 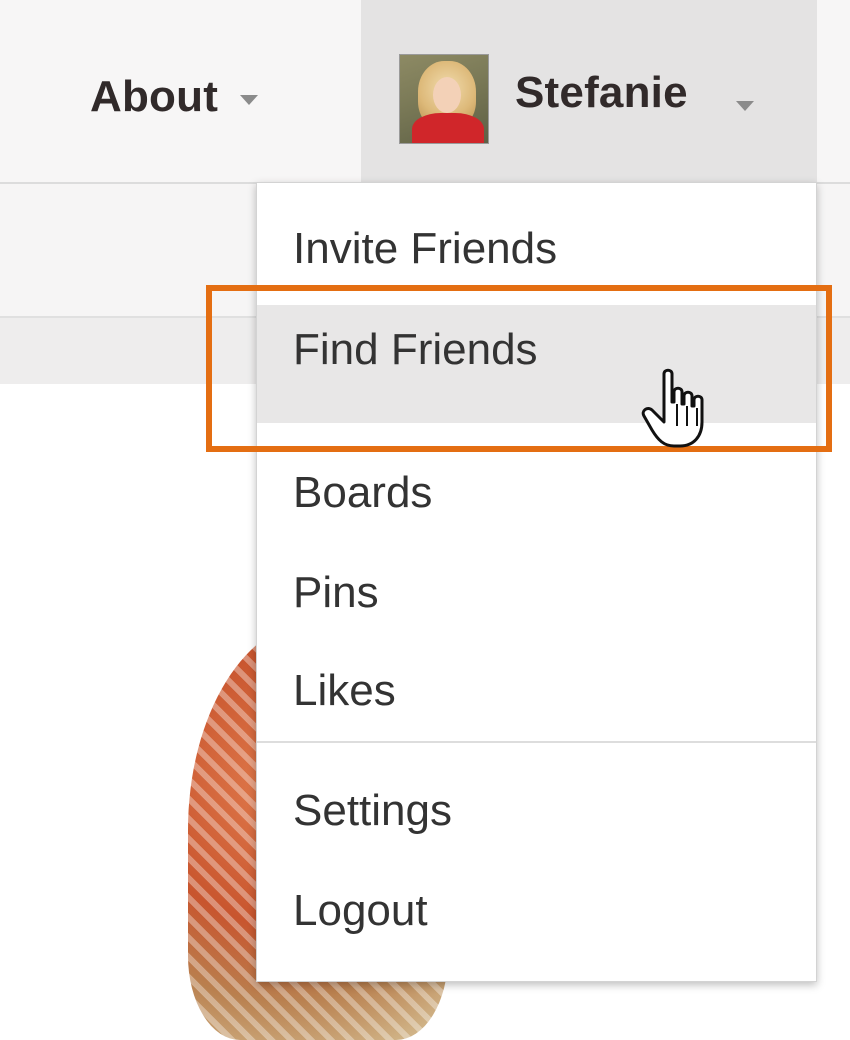 I want to click on menu-divider, so click(x=536, y=742).